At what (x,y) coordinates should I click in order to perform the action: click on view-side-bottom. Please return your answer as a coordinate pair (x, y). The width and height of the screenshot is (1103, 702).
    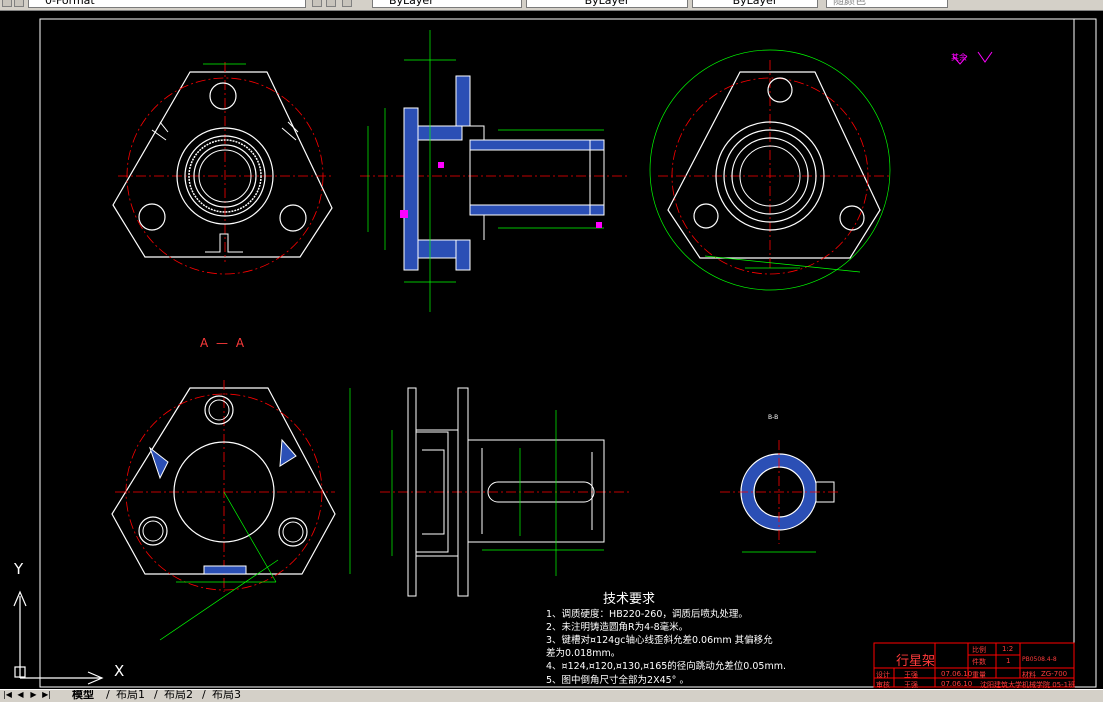
    Looking at the image, I should click on (505, 492).